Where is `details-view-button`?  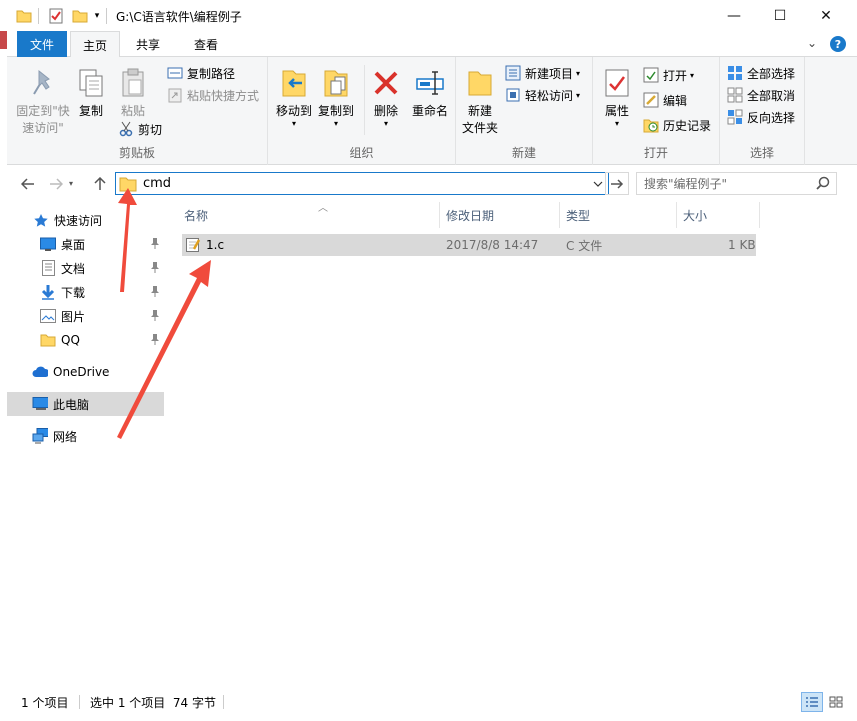 details-view-button is located at coordinates (812, 702).